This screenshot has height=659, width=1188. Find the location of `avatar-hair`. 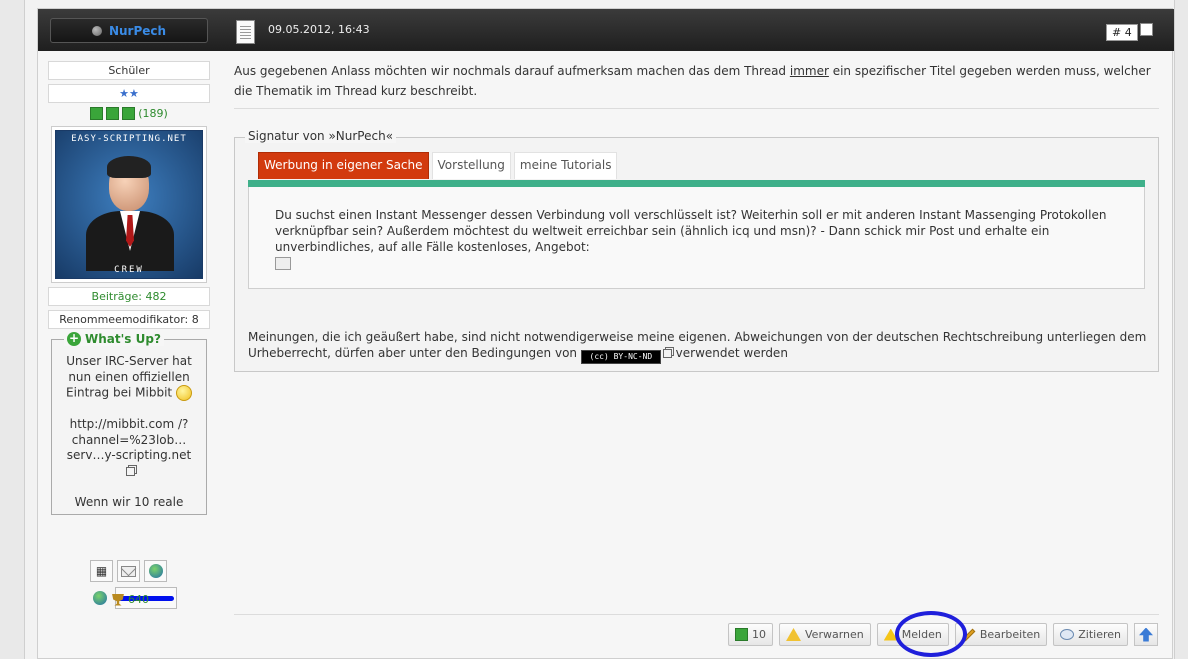

avatar-hair is located at coordinates (129, 167).